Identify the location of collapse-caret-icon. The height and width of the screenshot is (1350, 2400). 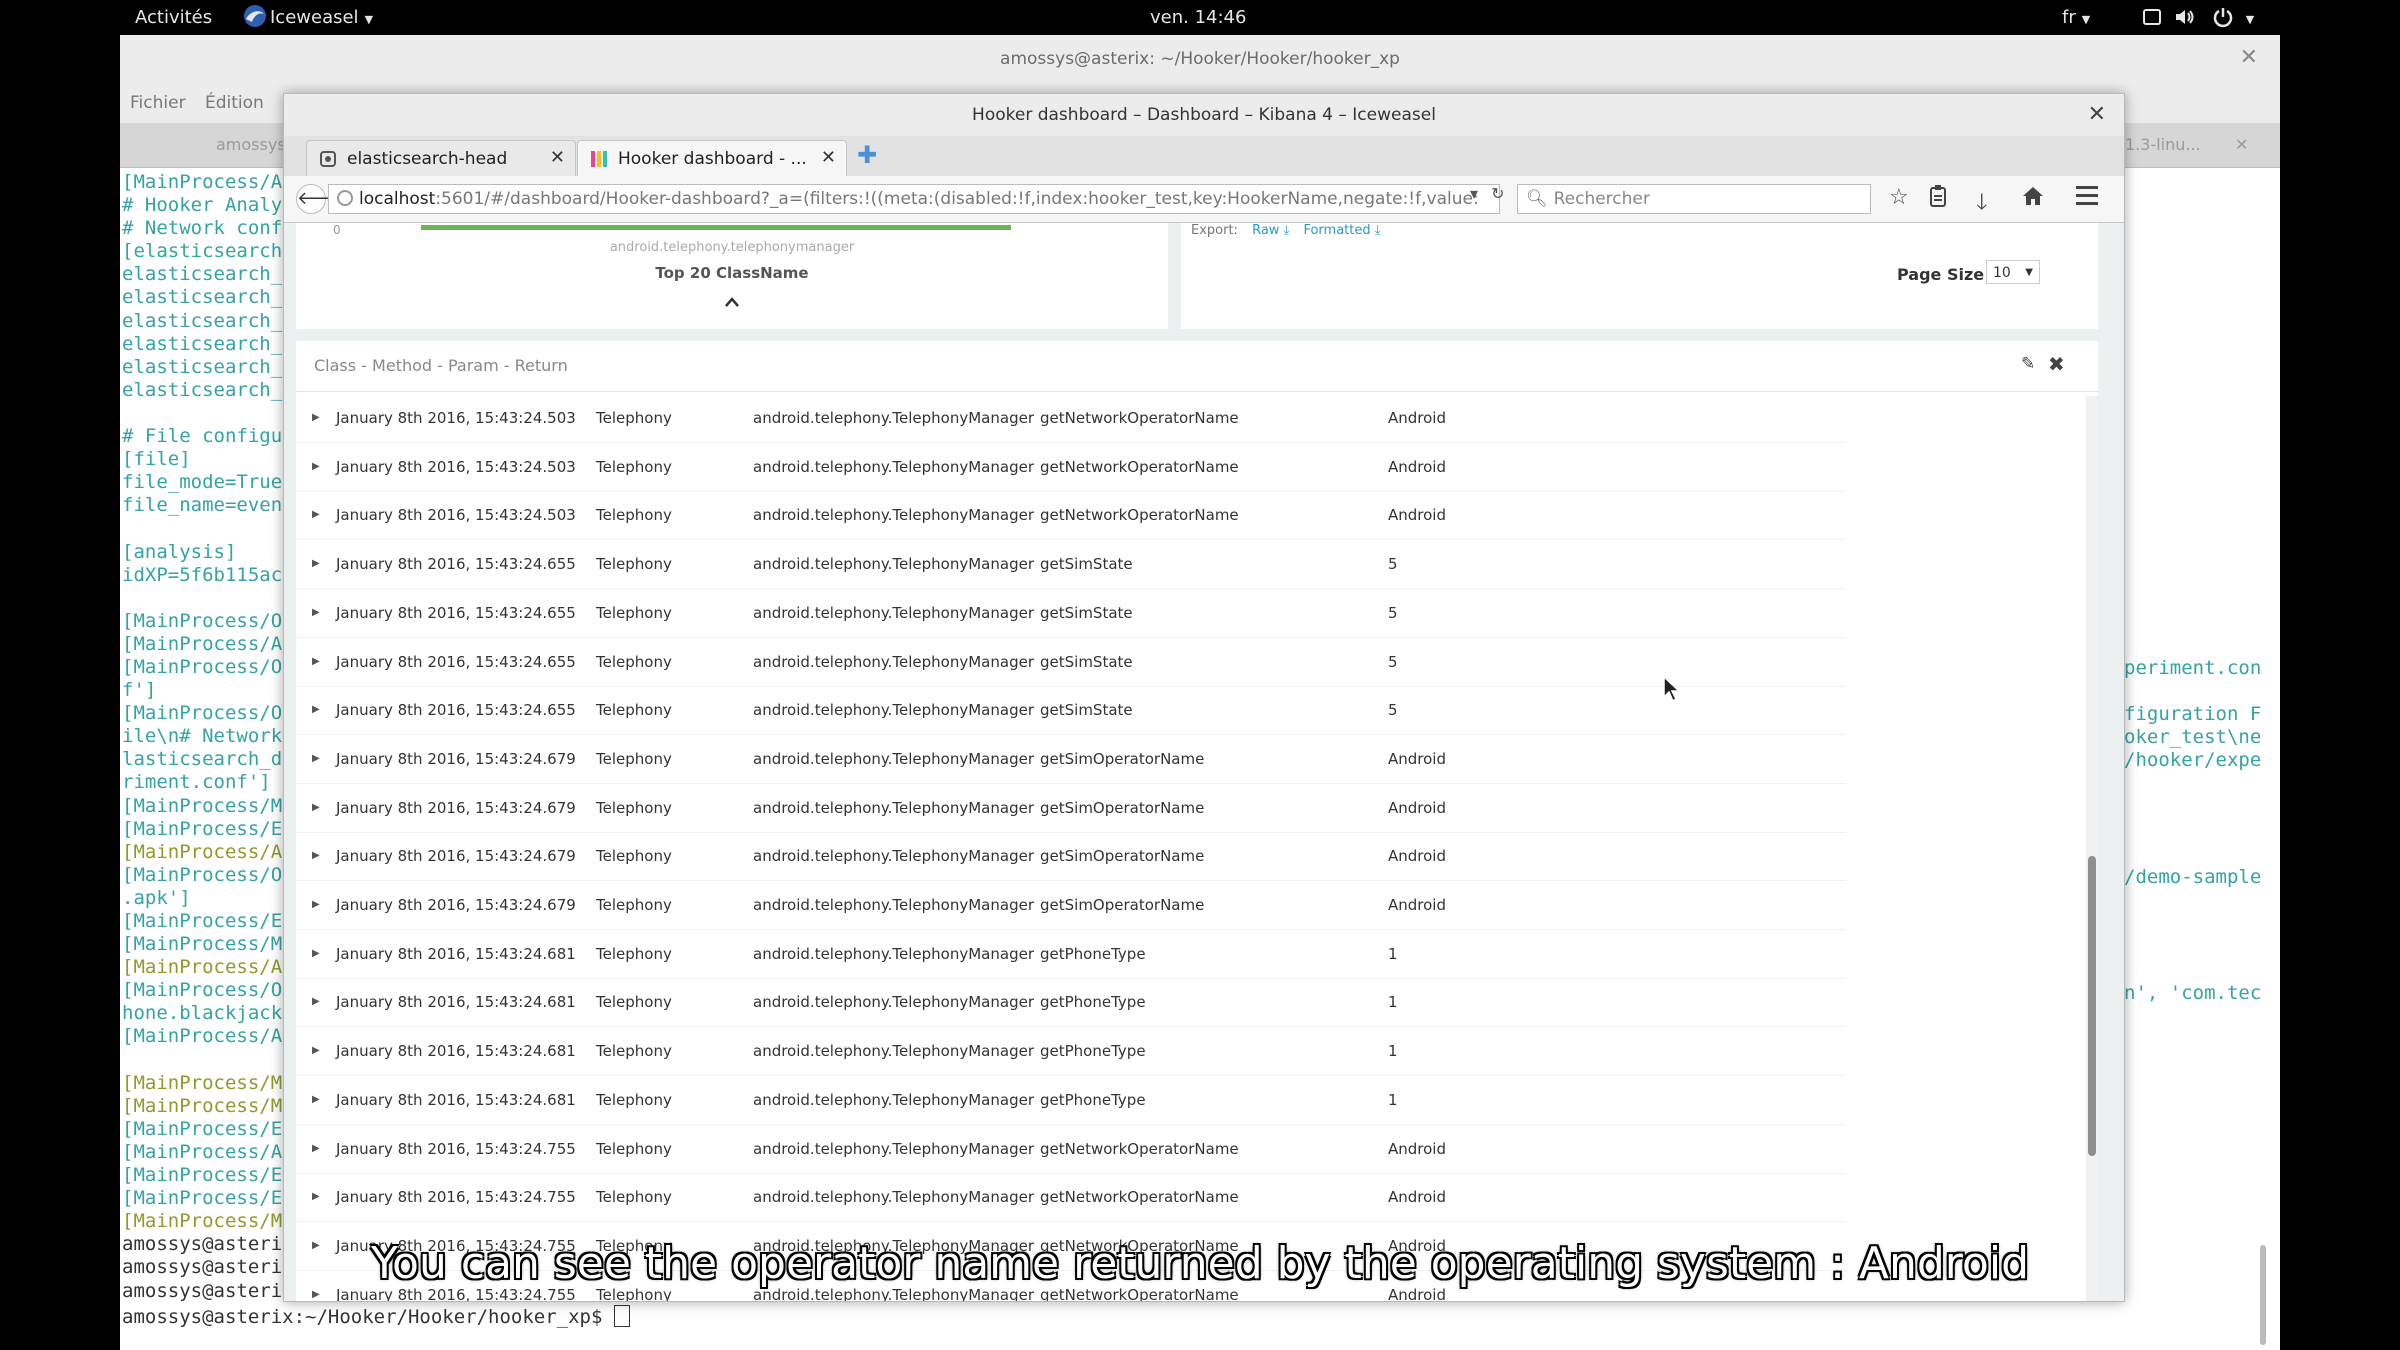
(732, 302).